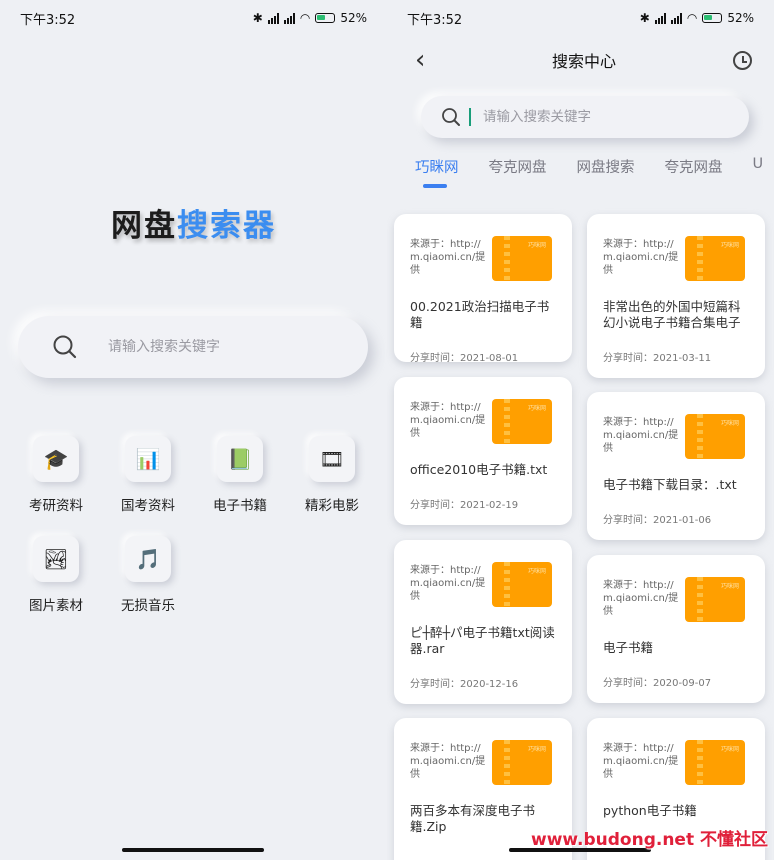 The image size is (774, 860). Describe the element at coordinates (218, 347) in the screenshot. I see `home-search-input` at that location.